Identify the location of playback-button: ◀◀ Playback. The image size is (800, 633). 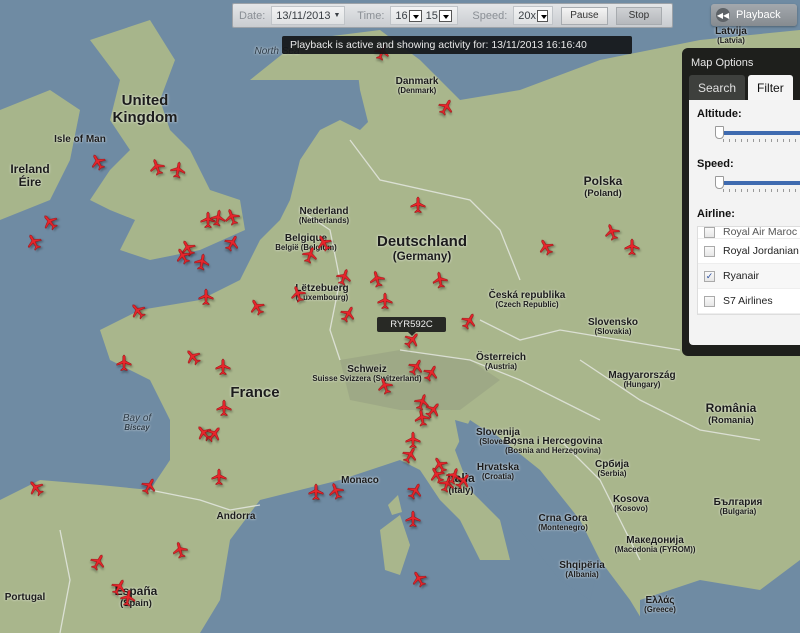
(754, 15).